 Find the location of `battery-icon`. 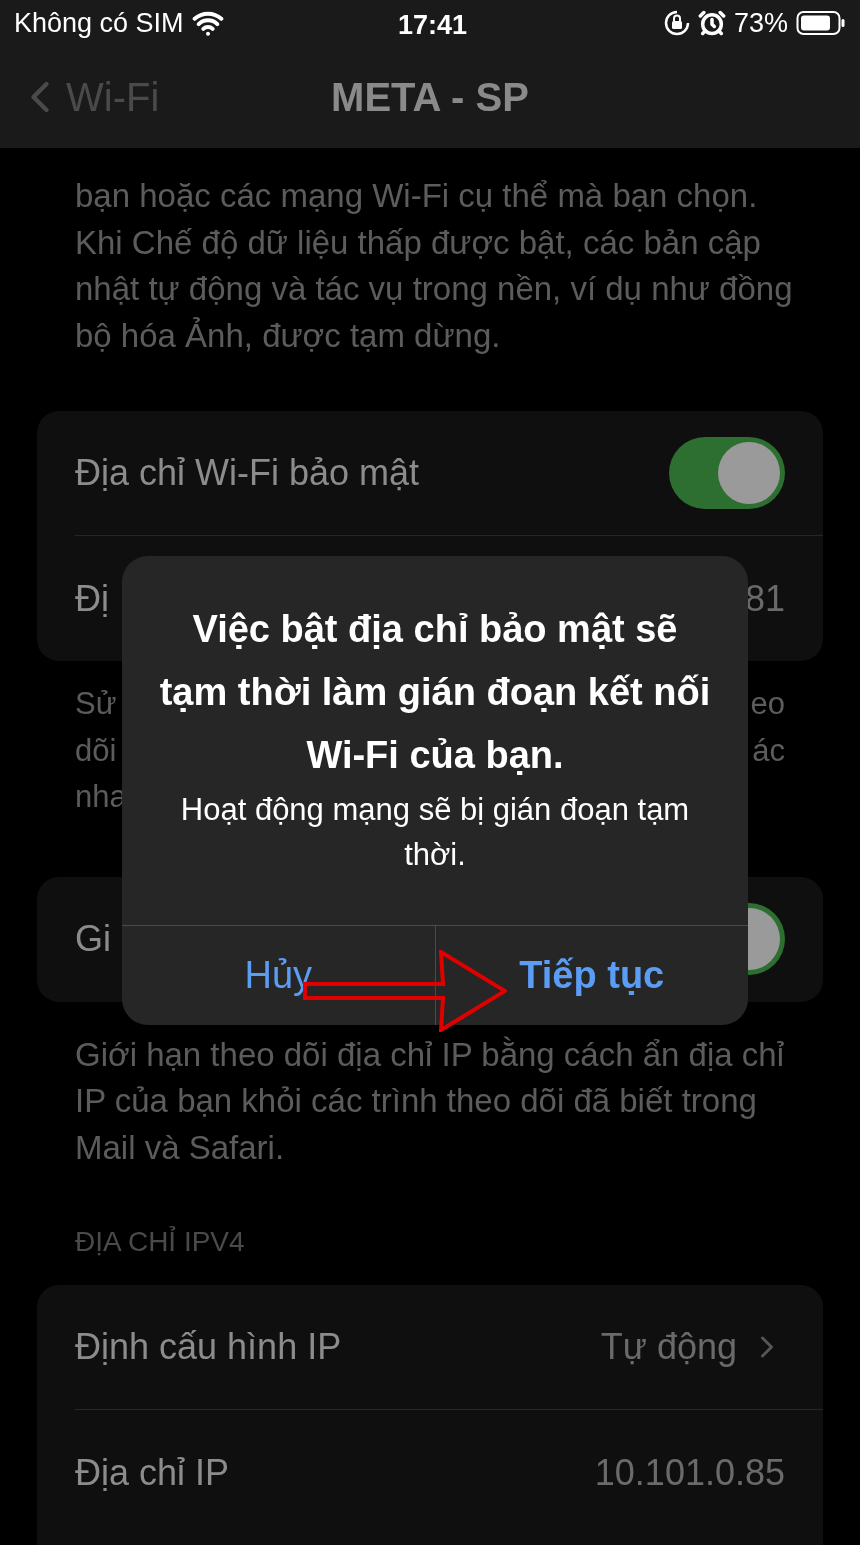

battery-icon is located at coordinates (821, 23).